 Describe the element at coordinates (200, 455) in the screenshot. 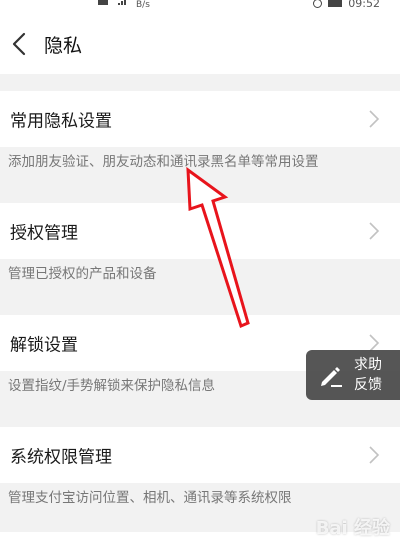

I see `system-permission-management-row: 系统权限管理` at that location.